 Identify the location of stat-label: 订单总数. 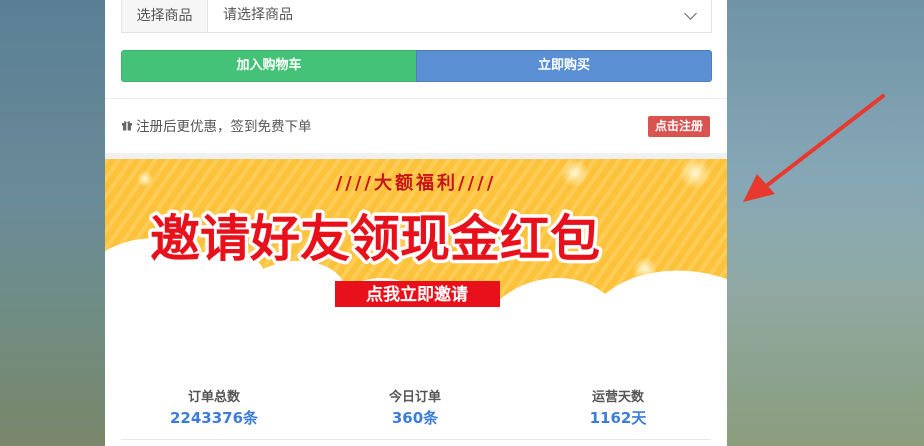
(213, 397).